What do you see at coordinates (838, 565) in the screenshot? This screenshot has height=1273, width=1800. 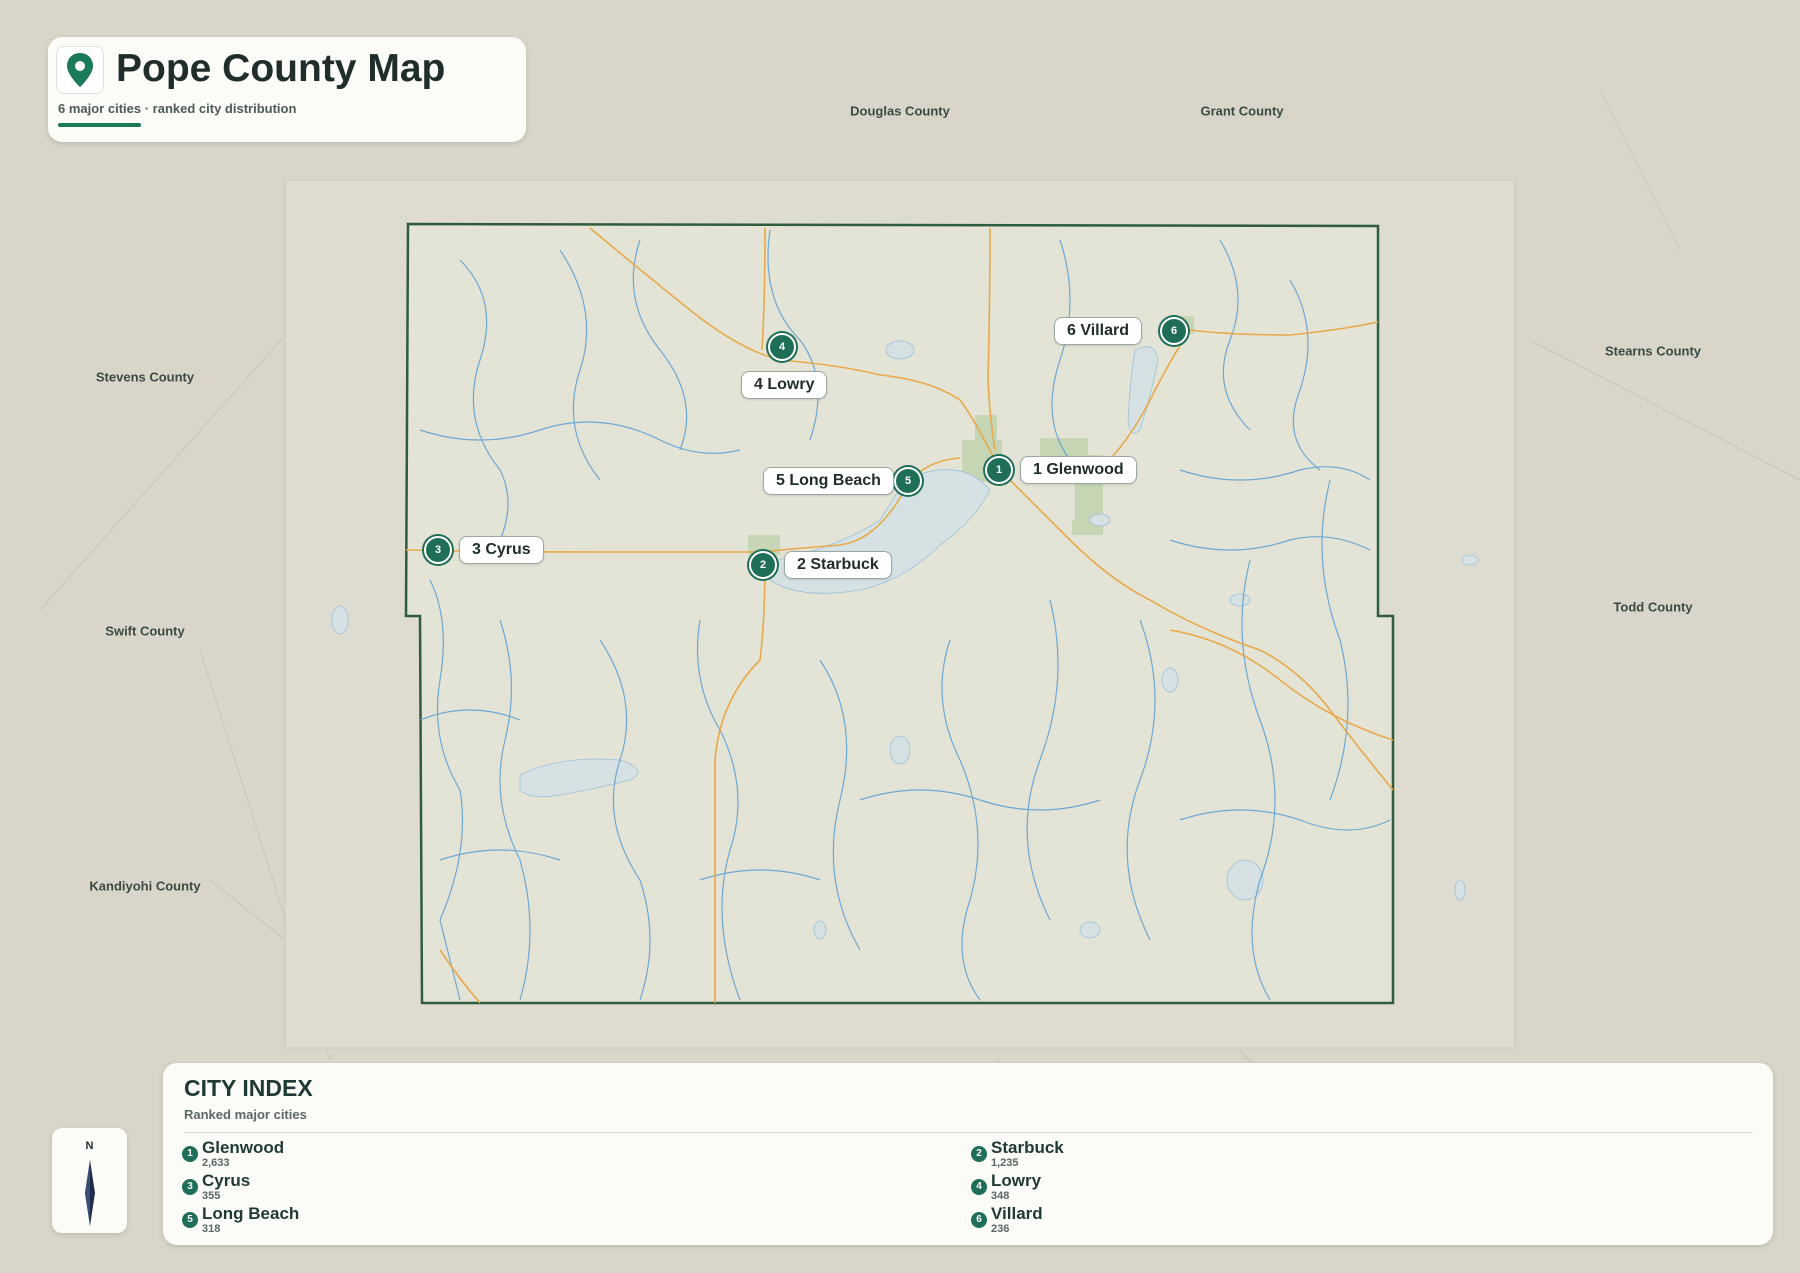 I see `city-label-starbuck: 2 Starbuck` at bounding box center [838, 565].